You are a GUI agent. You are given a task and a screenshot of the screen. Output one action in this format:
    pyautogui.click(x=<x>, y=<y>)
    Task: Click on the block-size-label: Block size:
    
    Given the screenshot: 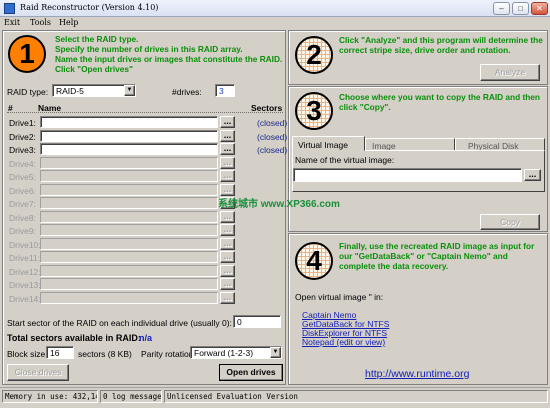 What is the action you would take?
    pyautogui.click(x=27, y=354)
    